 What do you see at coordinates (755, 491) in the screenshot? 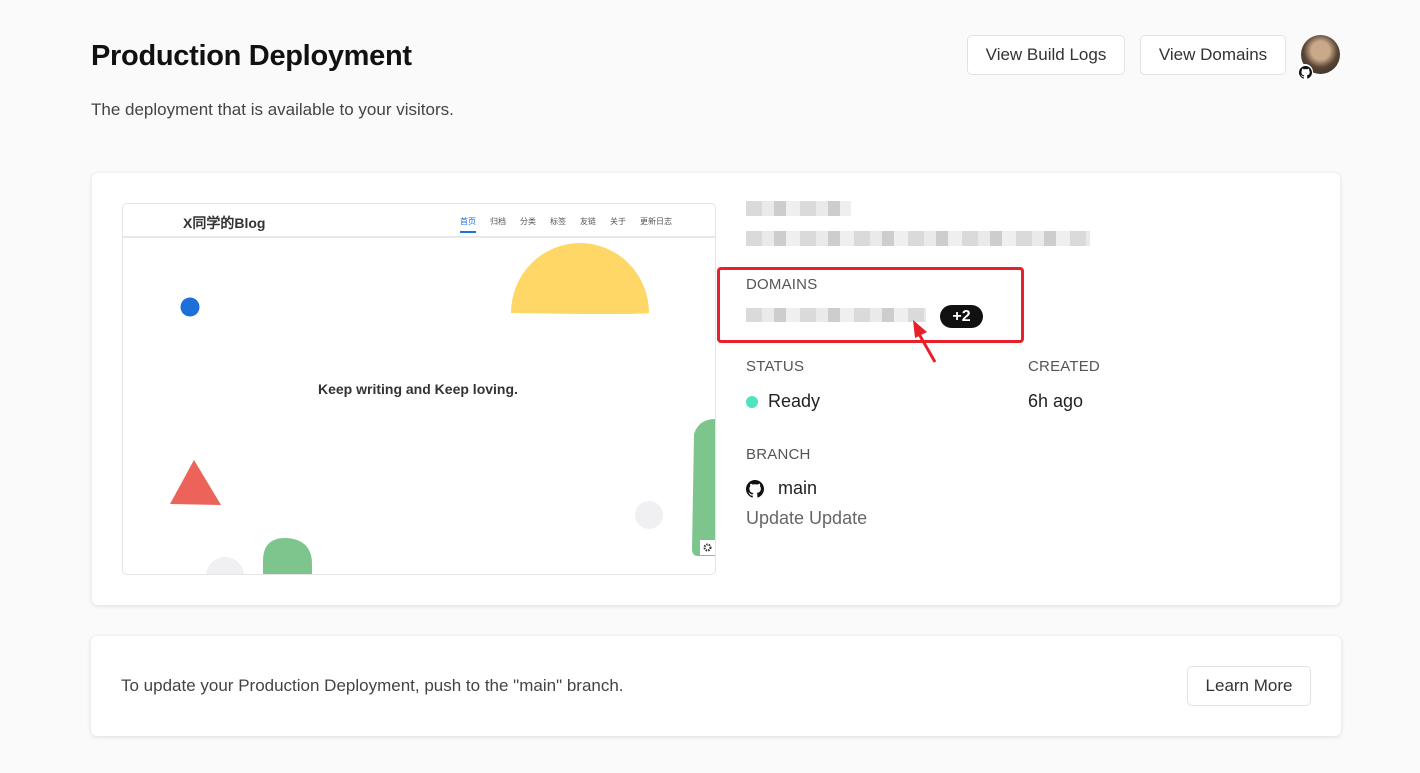
I see `github-branch-icon` at bounding box center [755, 491].